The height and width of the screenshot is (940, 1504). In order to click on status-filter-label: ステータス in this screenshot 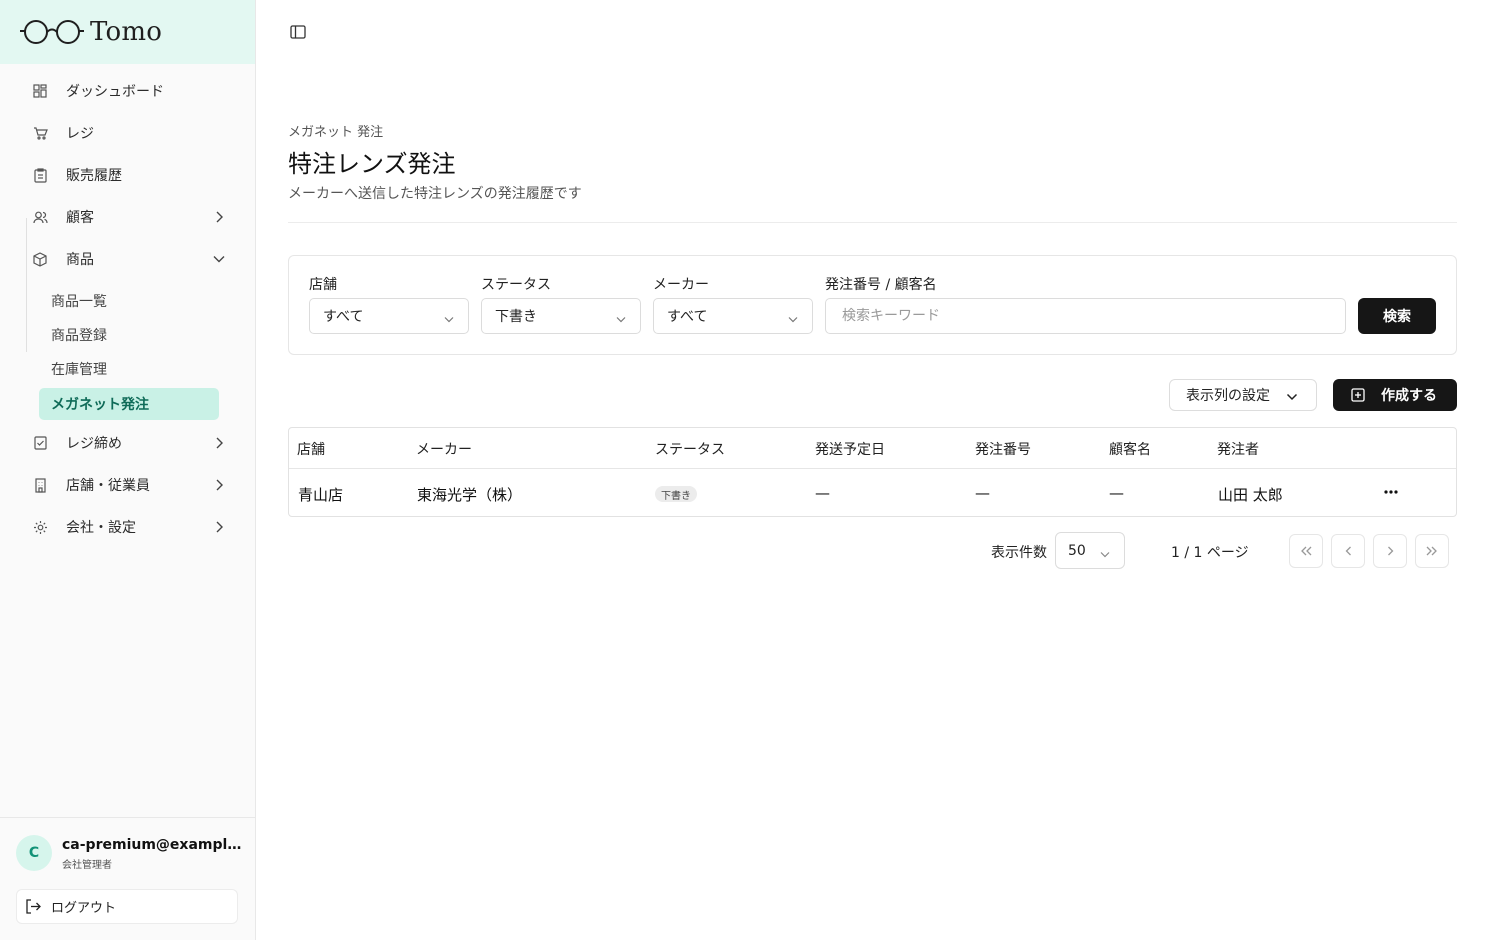, I will do `click(516, 285)`.